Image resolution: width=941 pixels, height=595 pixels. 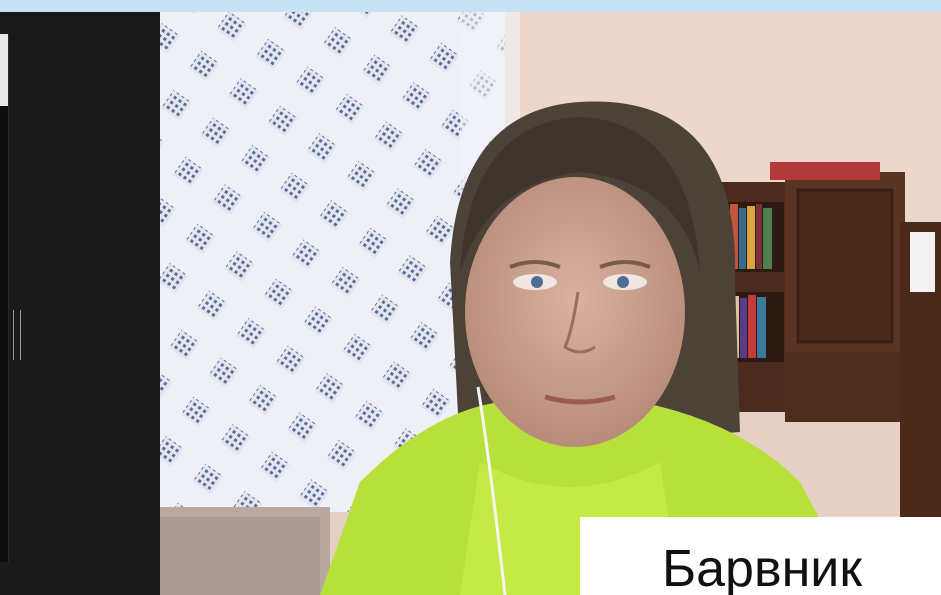 I want to click on side-panel-edge, so click(x=4, y=298).